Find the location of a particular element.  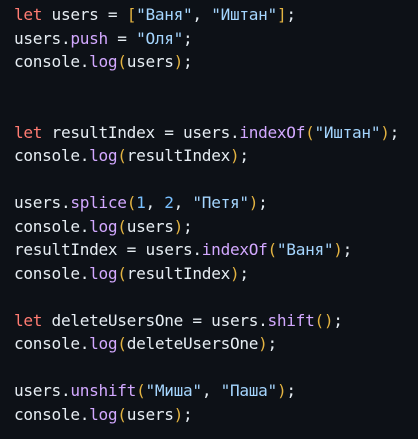

code-text: deleteUsersOne is located at coordinates (192, 343).